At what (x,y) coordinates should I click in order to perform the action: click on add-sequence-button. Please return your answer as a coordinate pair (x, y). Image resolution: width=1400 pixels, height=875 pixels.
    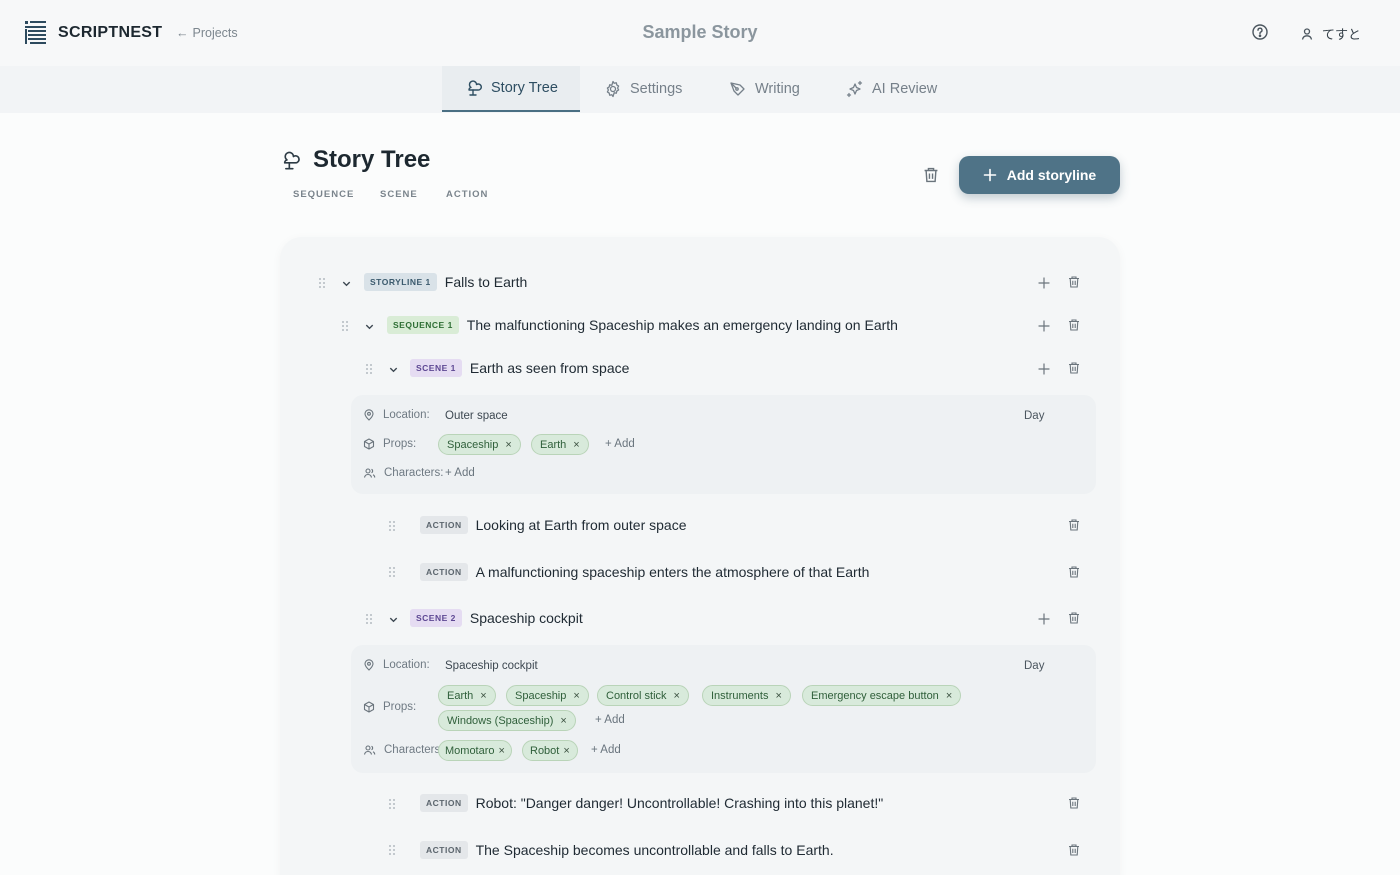
    Looking at the image, I should click on (1044, 283).